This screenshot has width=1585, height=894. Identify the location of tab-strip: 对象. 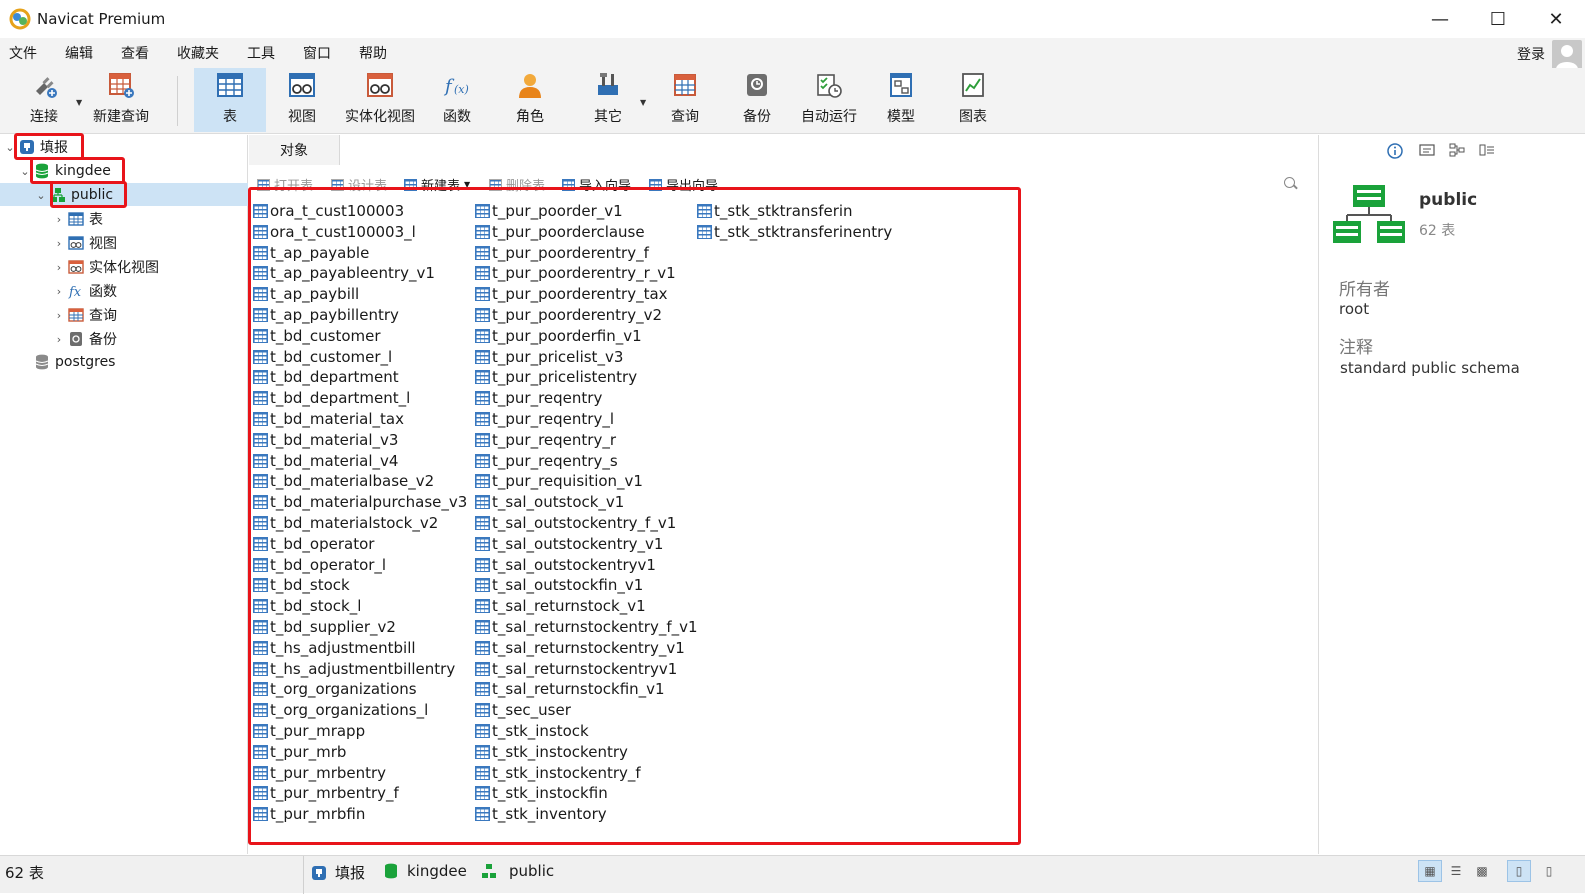
(783, 150).